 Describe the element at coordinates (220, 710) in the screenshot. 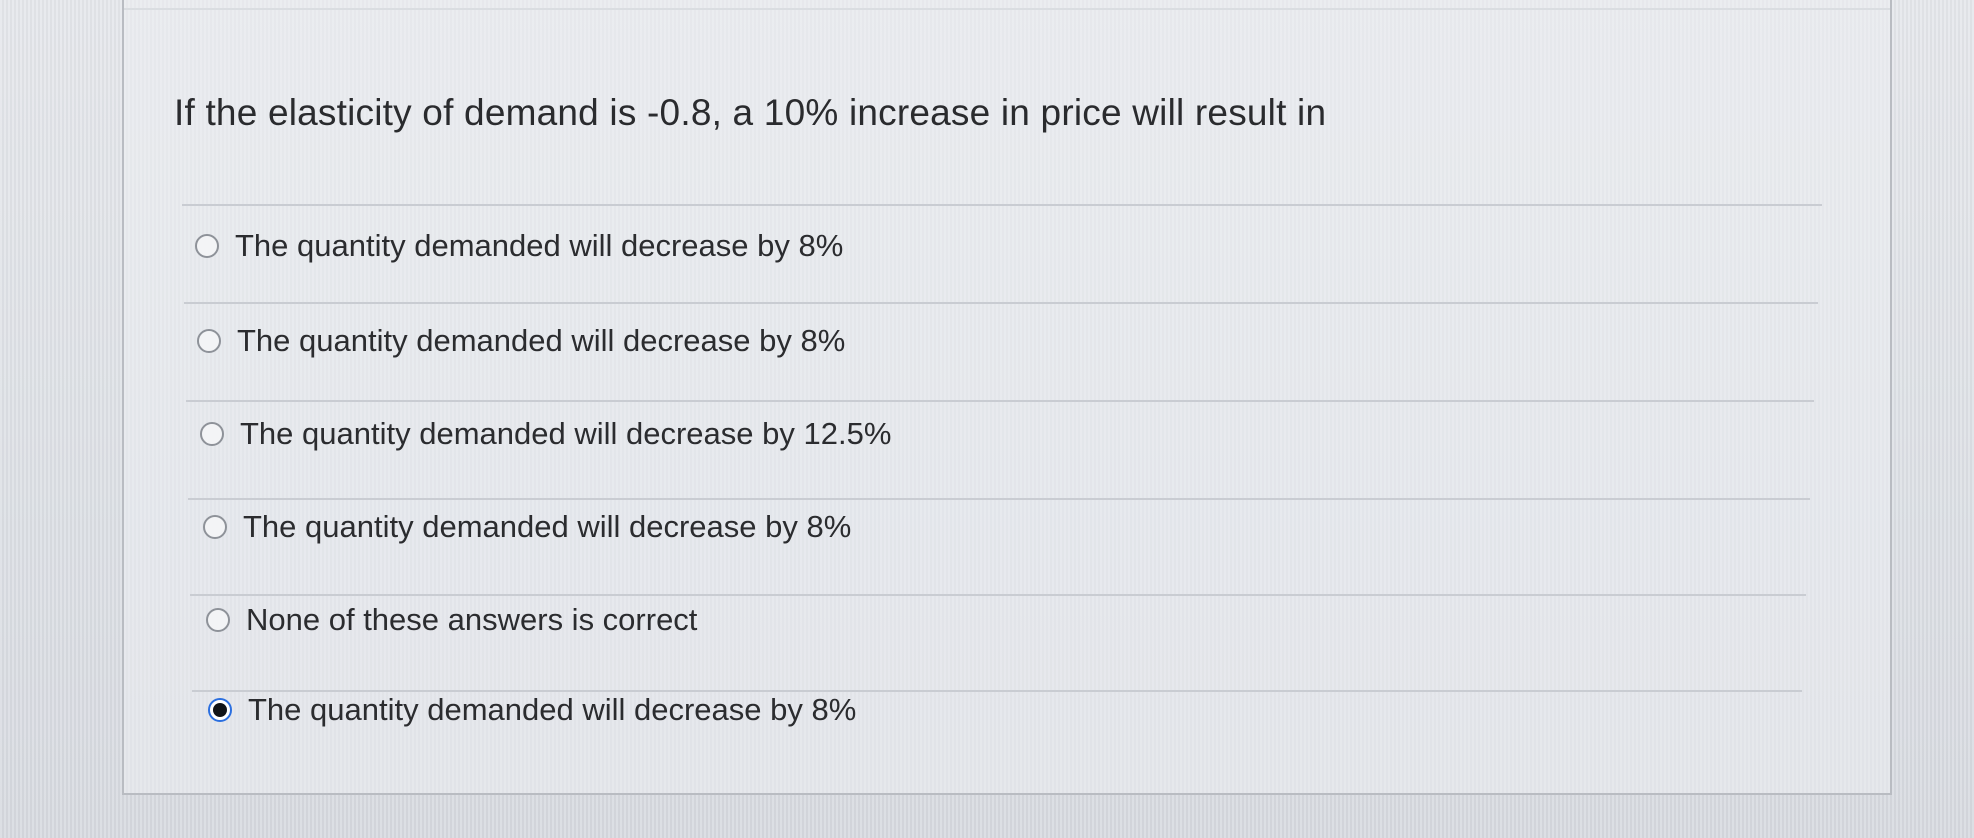

I see `radio-button-selected` at that location.